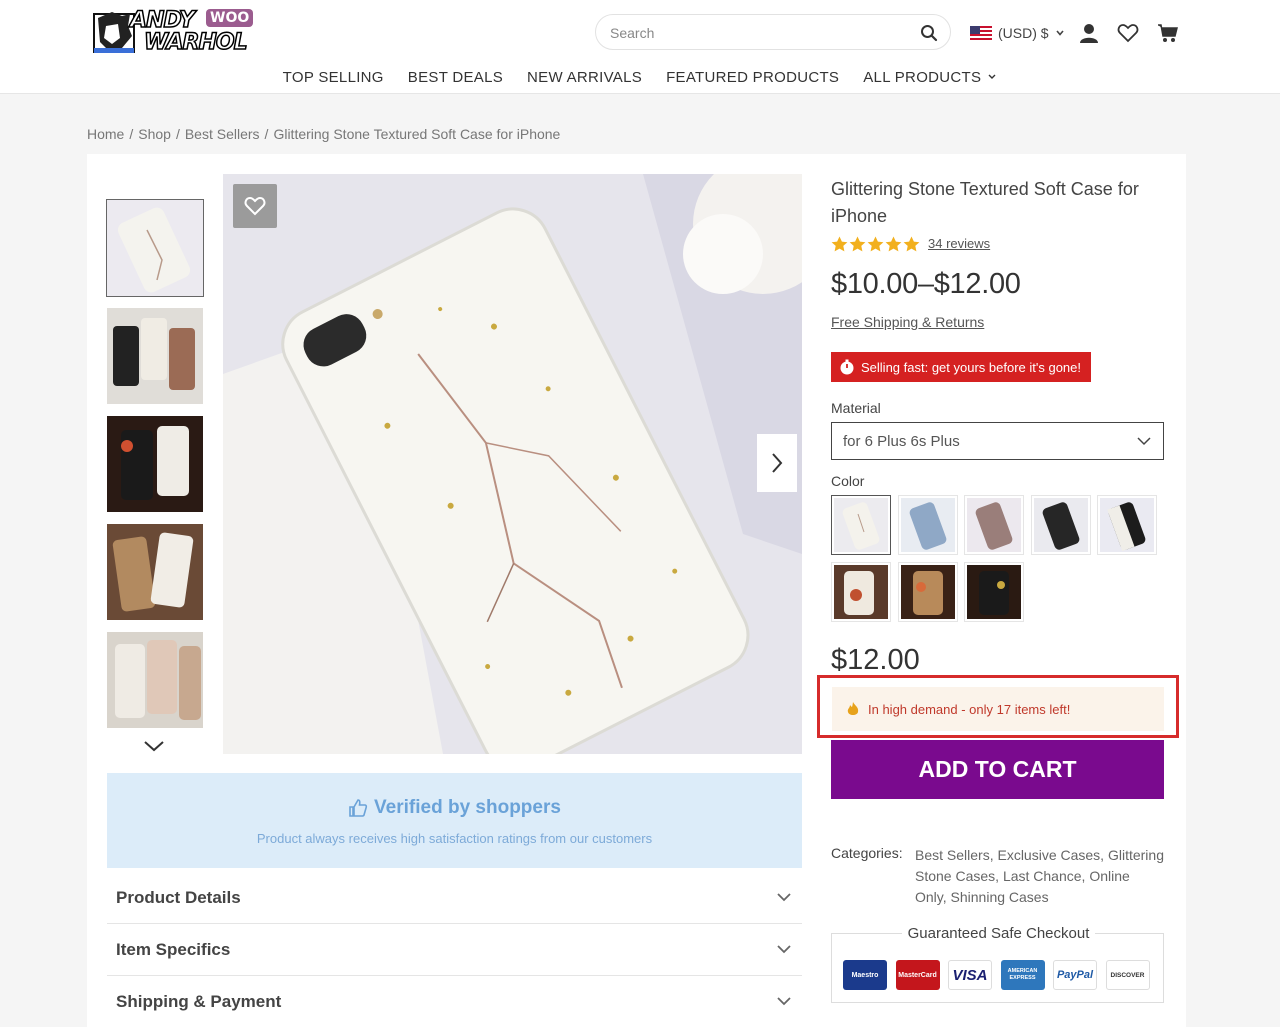 This screenshot has width=1280, height=1027. I want to click on safe-checkout-title: Guaranteed Safe Checkout, so click(998, 933).